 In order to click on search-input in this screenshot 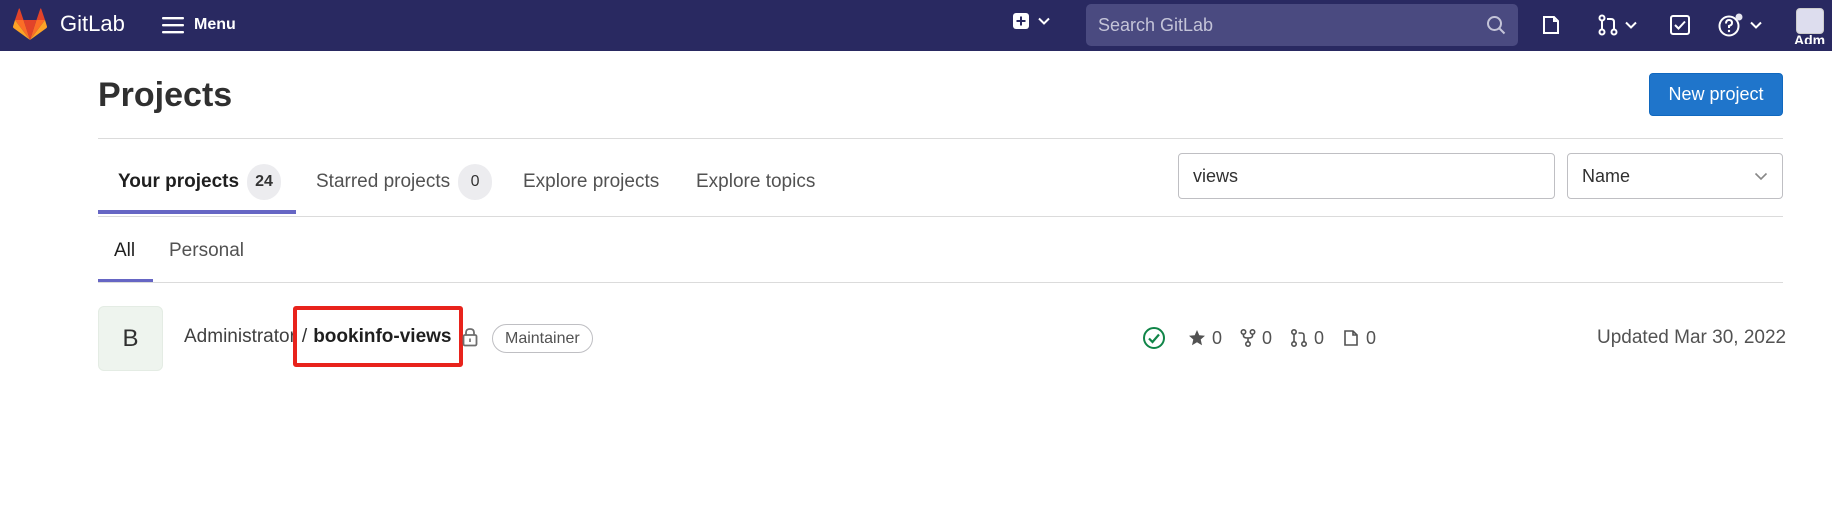, I will do `click(1292, 25)`.